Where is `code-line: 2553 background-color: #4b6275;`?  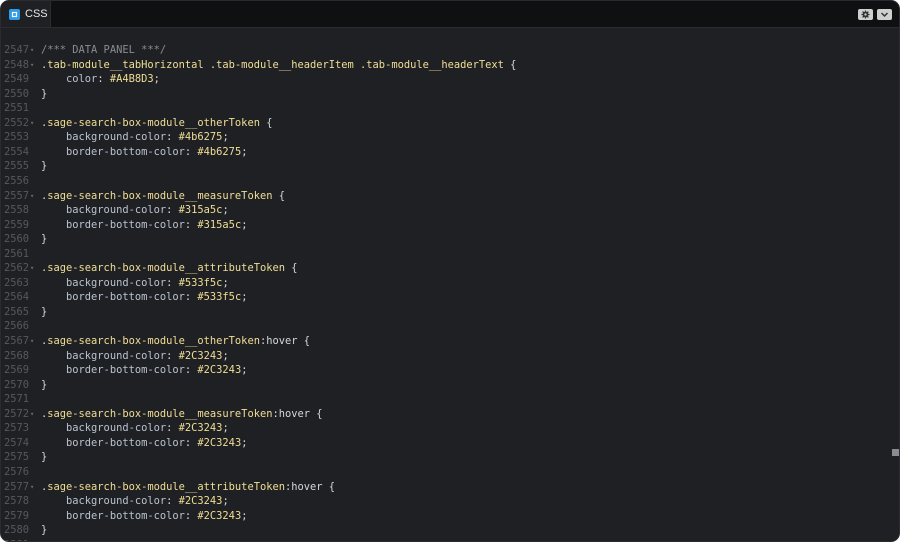 code-line: 2553 background-color: #4b6275; is located at coordinates (441, 137).